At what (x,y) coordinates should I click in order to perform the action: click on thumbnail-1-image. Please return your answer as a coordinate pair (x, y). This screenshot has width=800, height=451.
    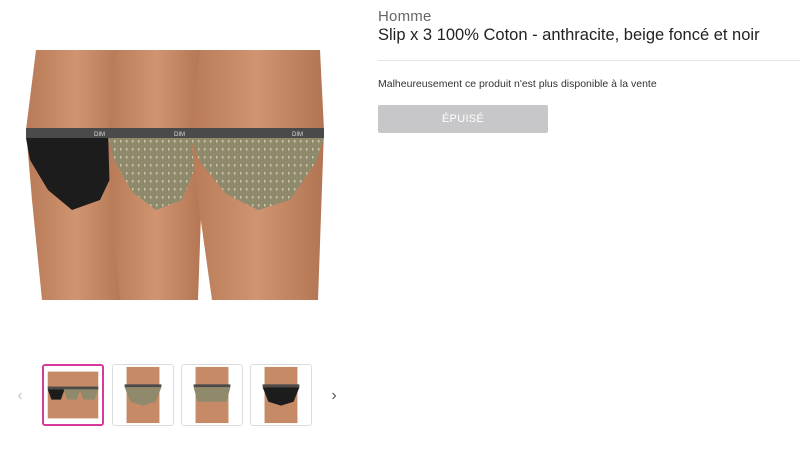
    Looking at the image, I should click on (73, 395).